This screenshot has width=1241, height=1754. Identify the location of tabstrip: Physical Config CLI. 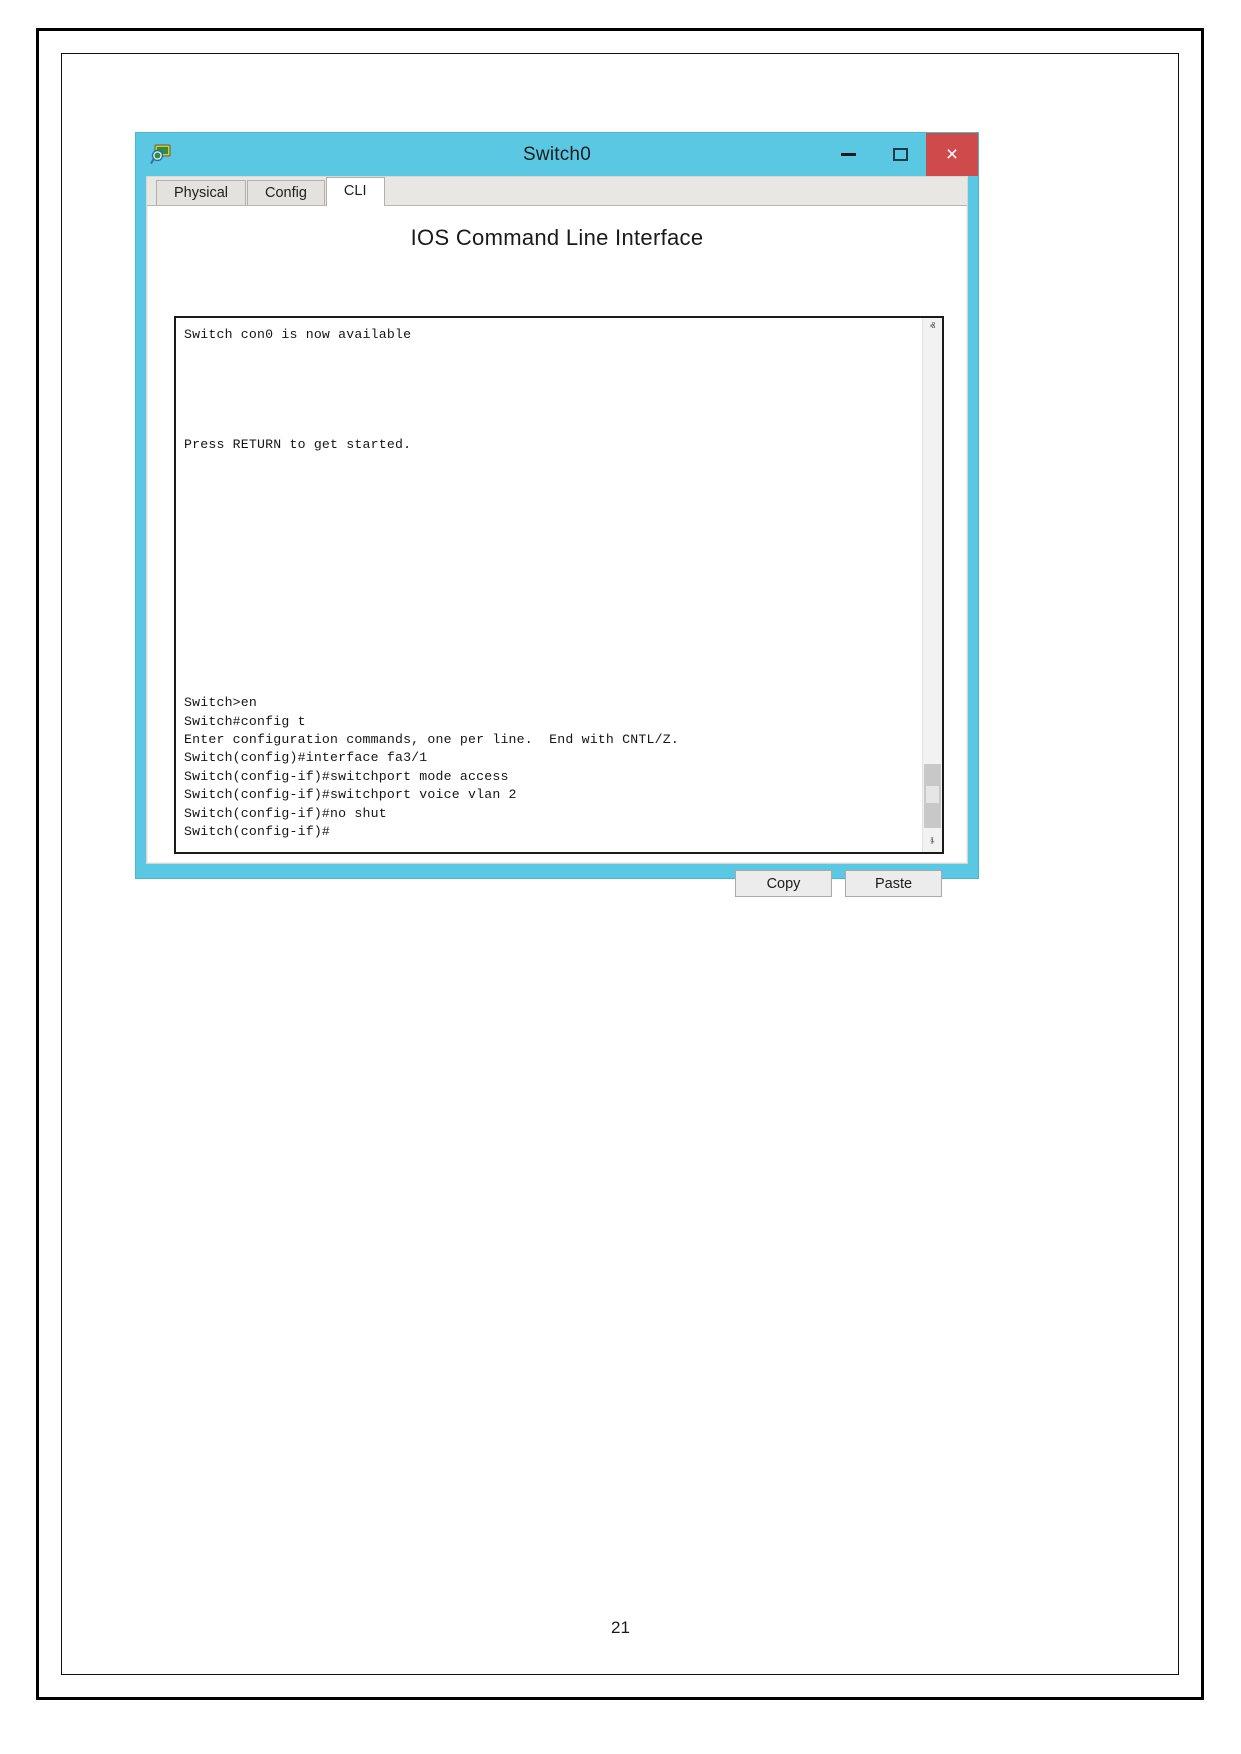
(557, 191).